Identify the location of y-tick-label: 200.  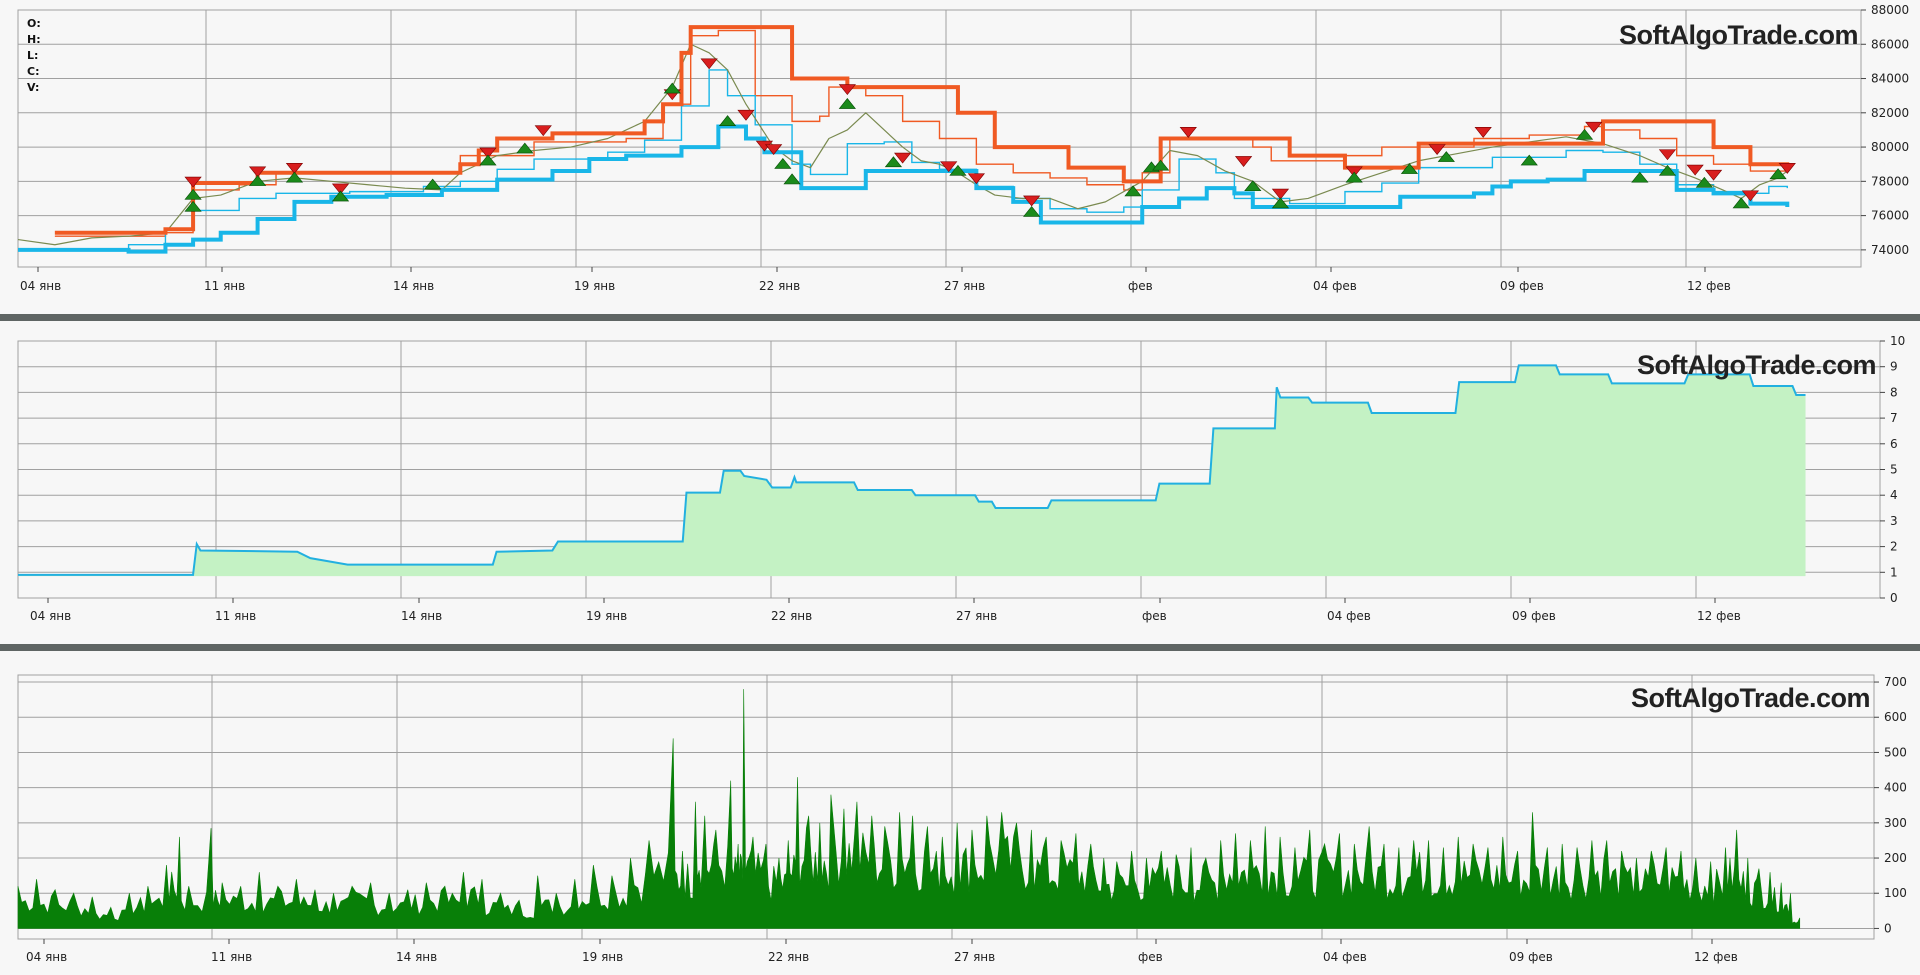
(1895, 858).